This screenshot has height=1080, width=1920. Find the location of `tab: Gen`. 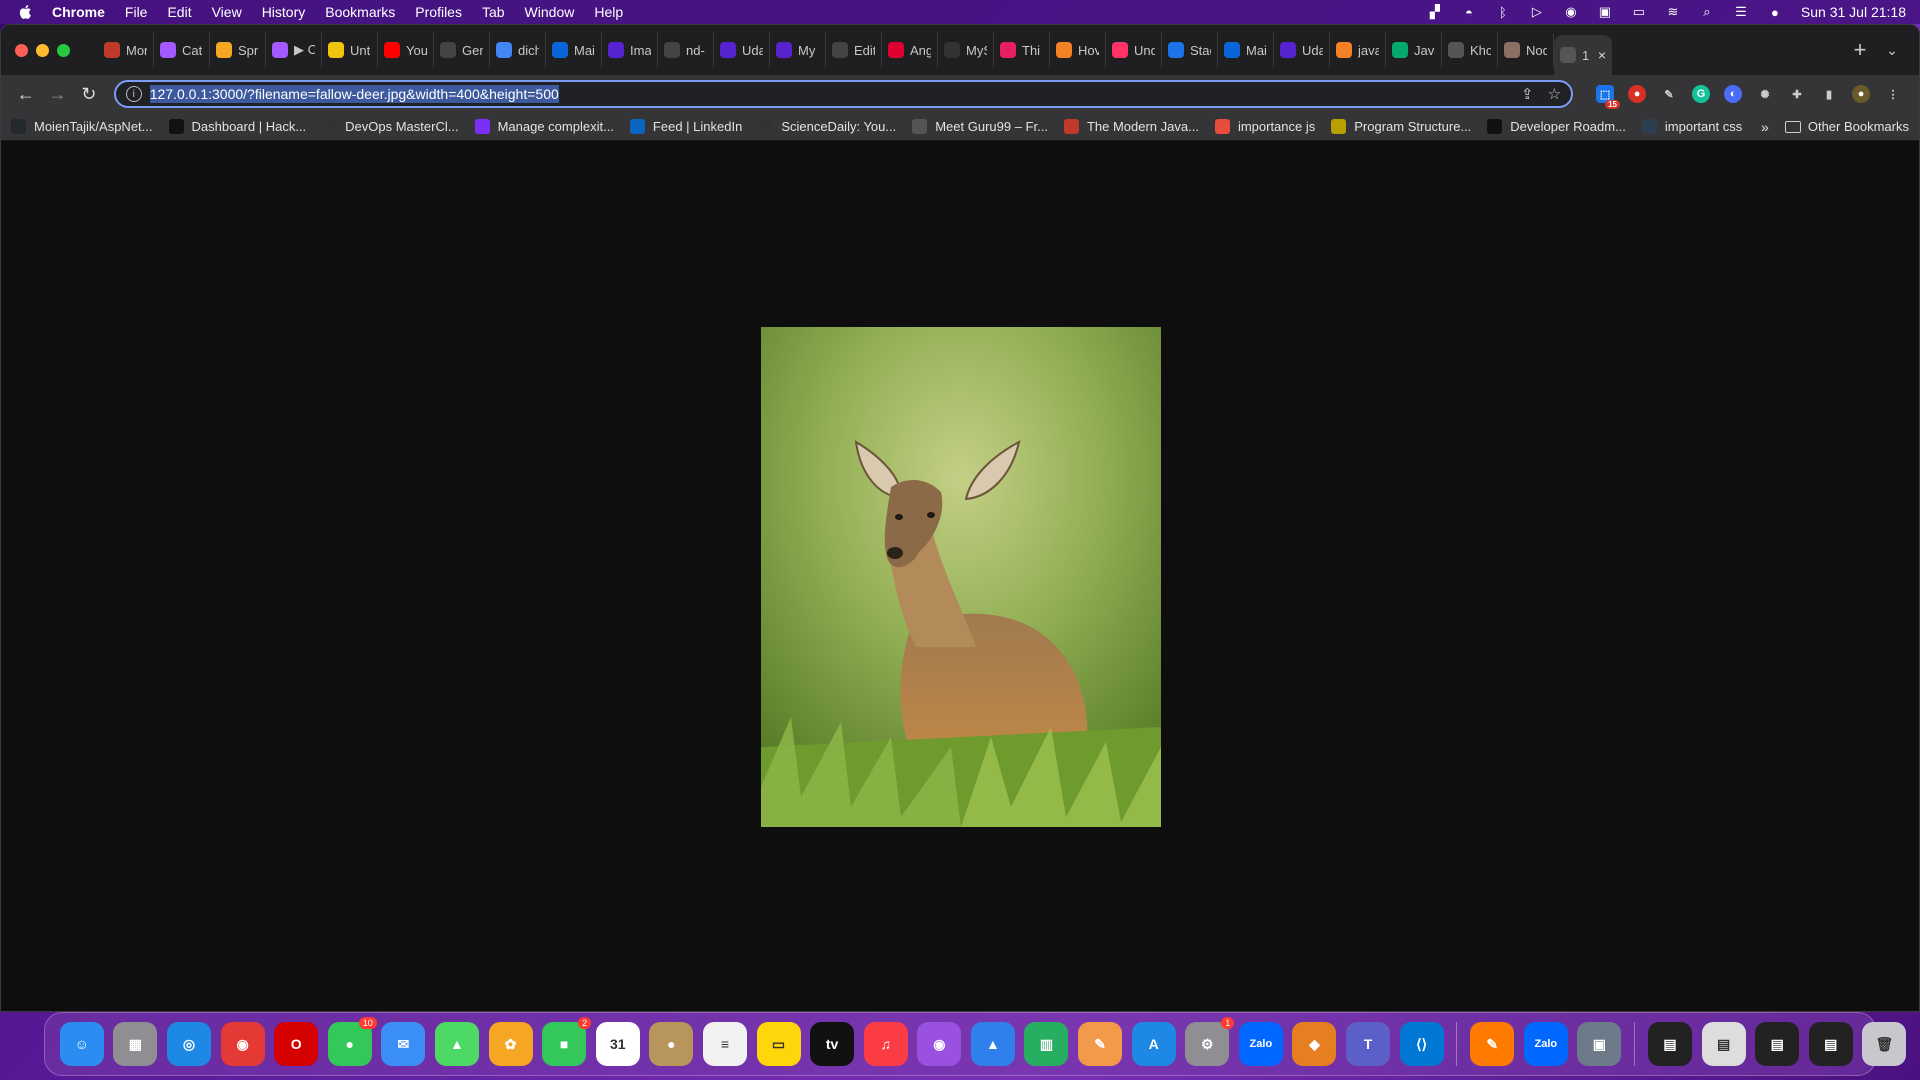

tab: Gen is located at coordinates (462, 50).